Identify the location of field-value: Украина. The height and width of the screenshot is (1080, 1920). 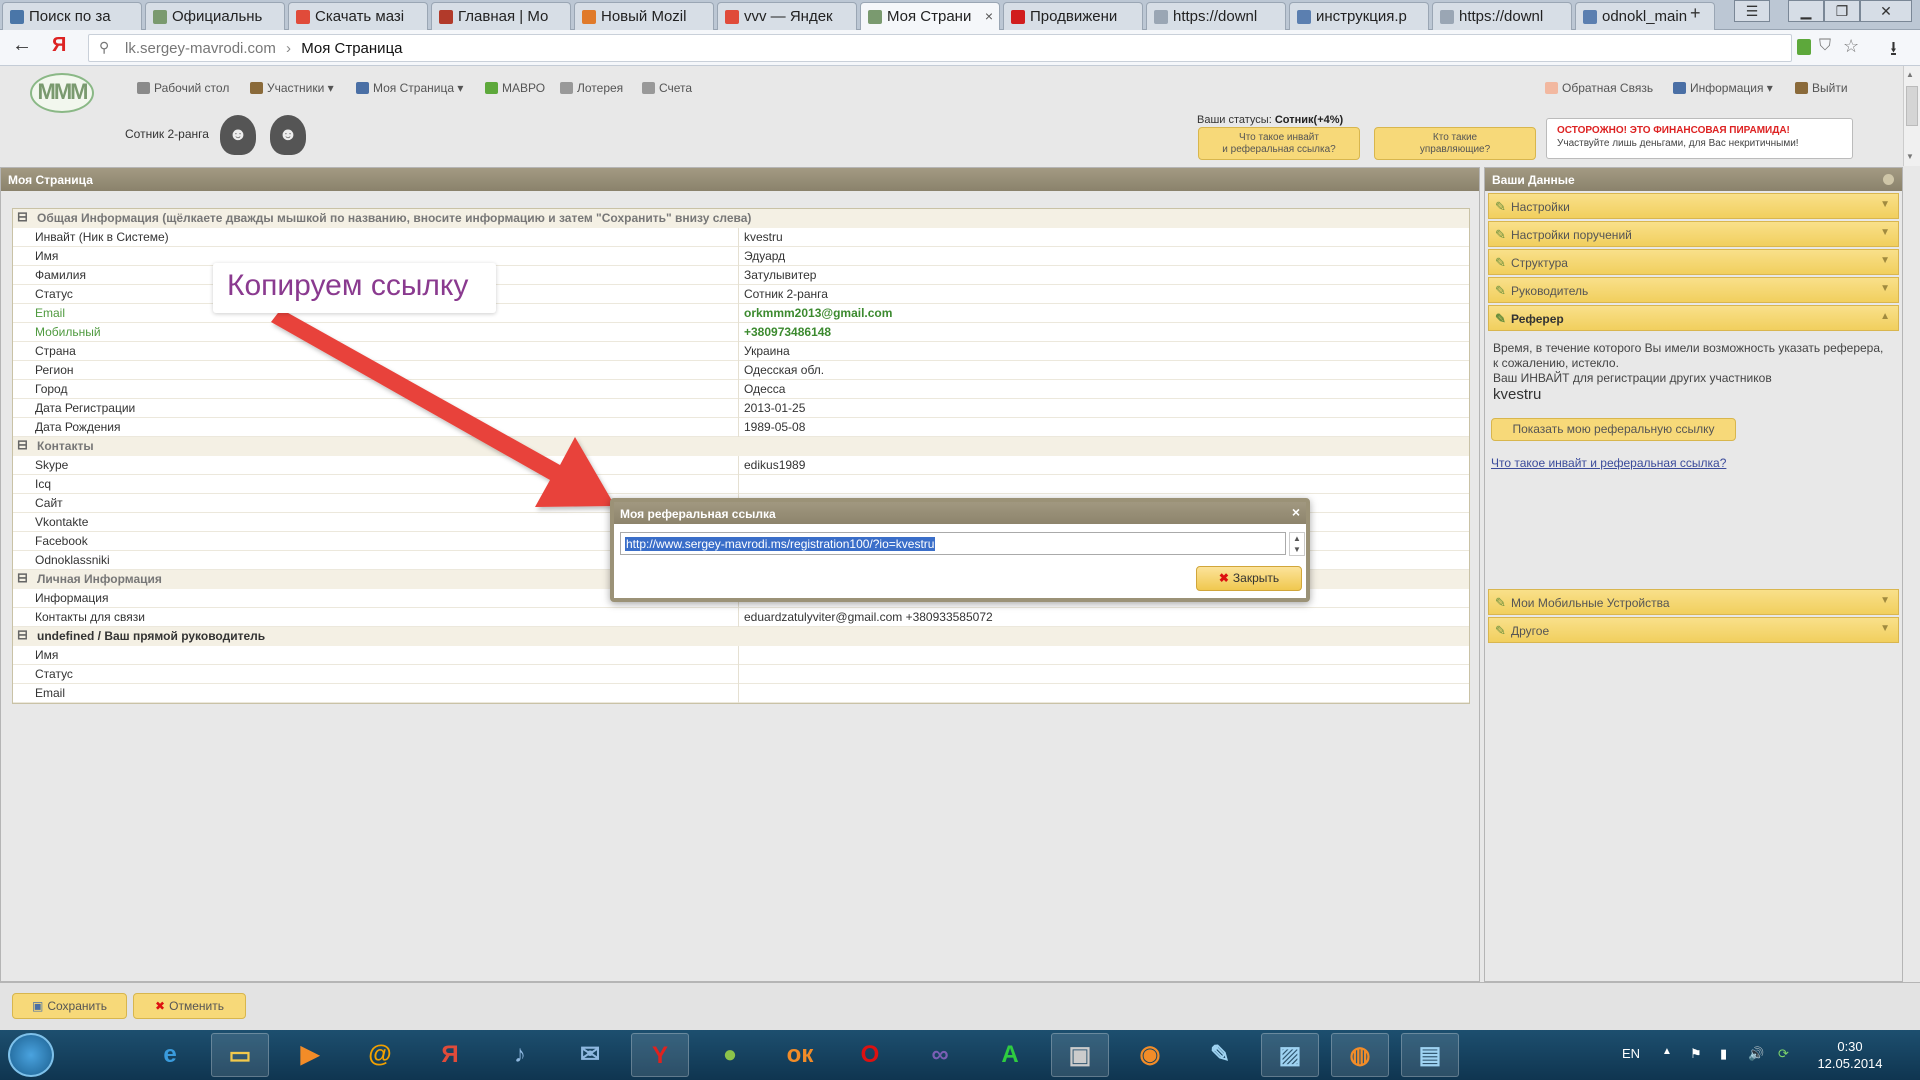
(767, 351).